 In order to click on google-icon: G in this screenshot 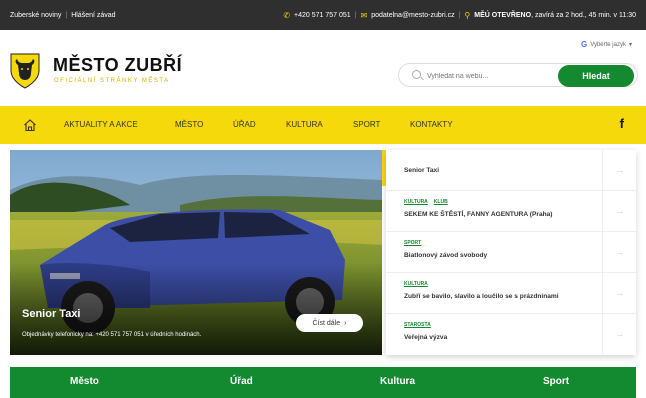, I will do `click(584, 44)`.